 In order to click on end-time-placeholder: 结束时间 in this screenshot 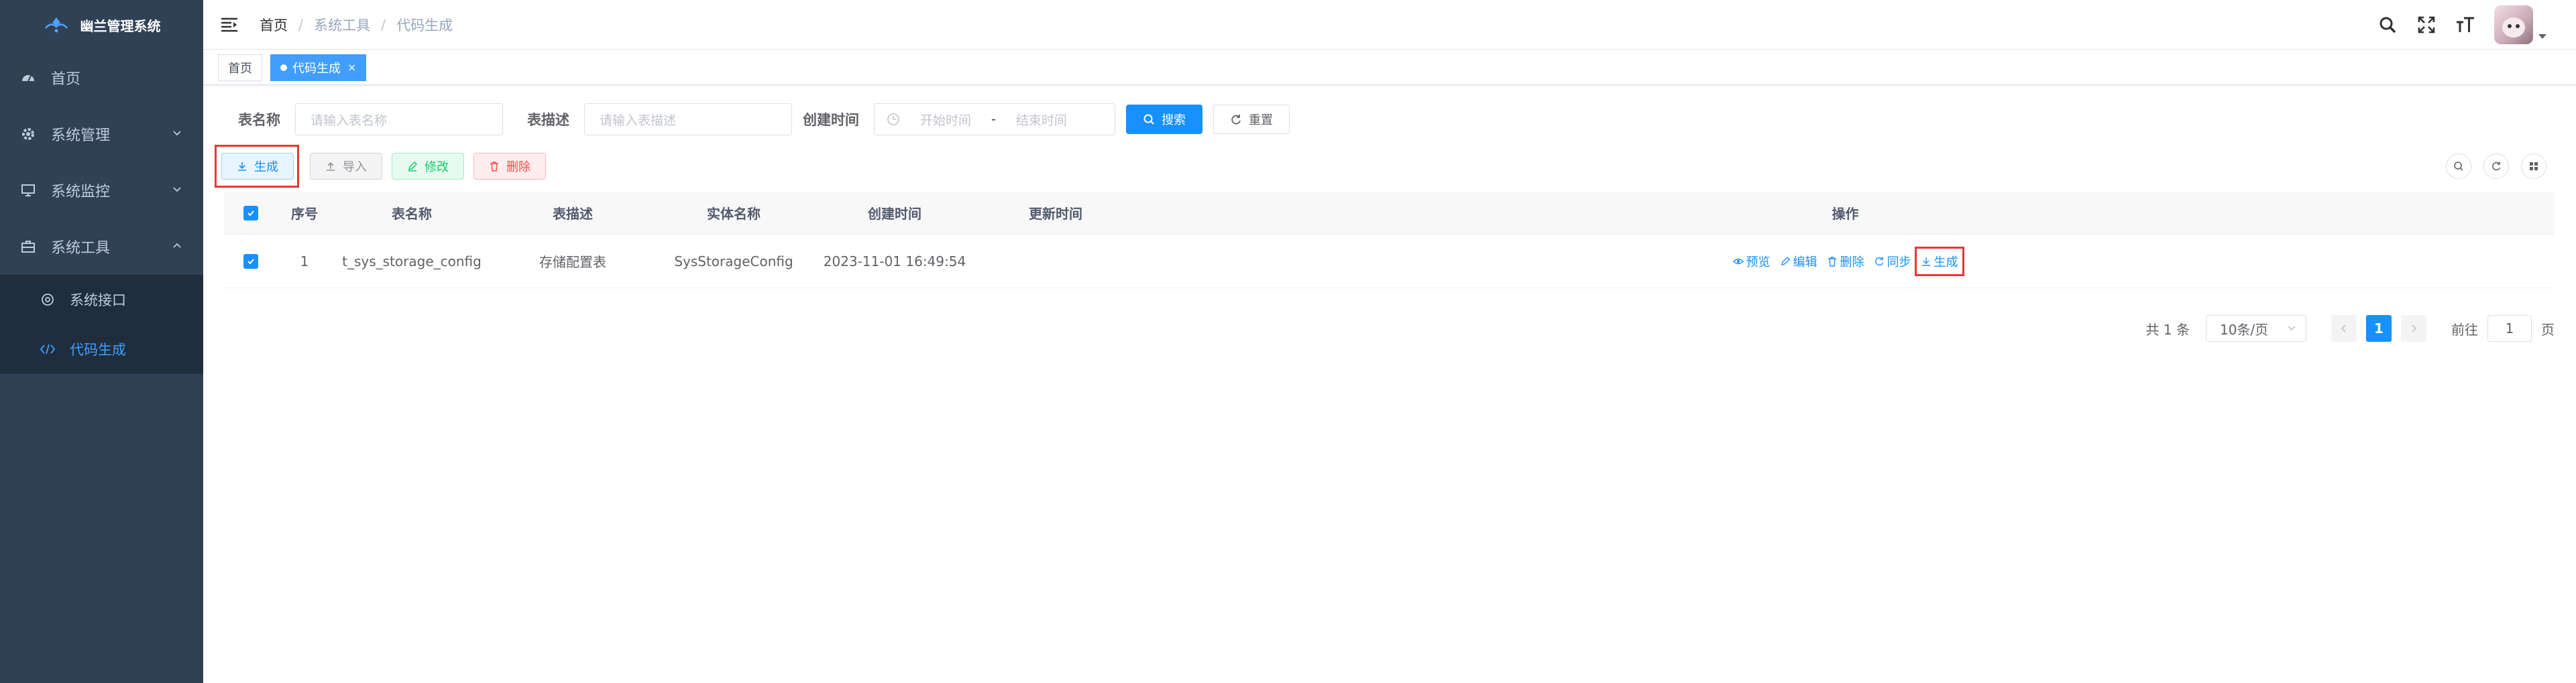, I will do `click(1041, 120)`.